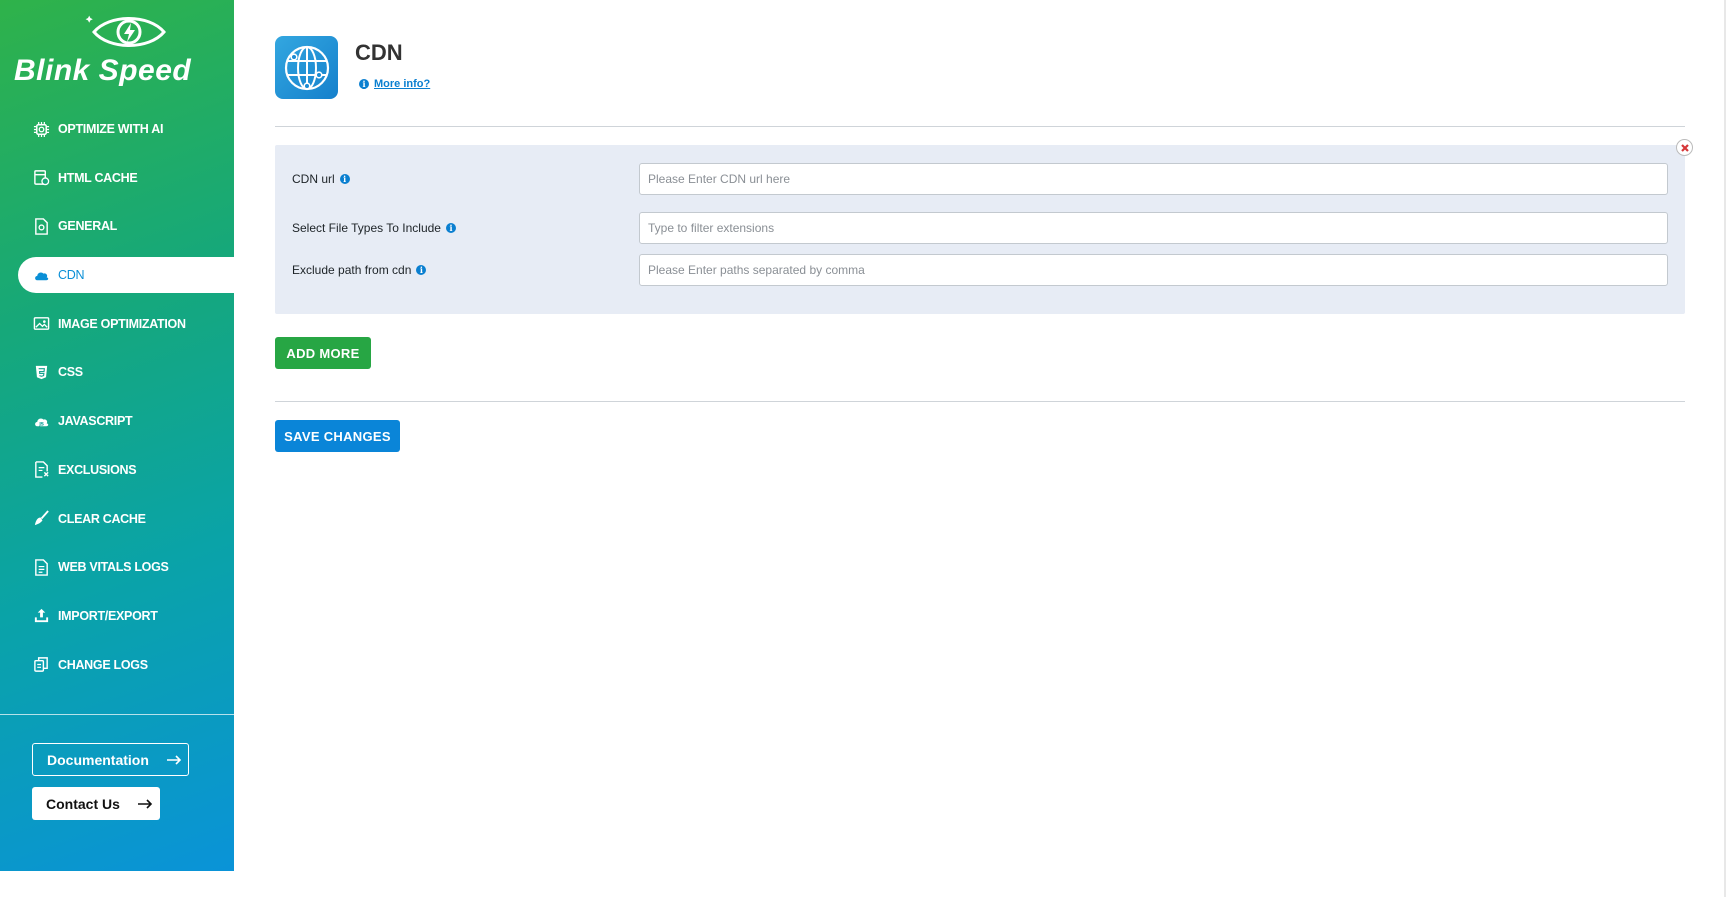 This screenshot has height=897, width=1726. I want to click on sidebar-item-javascript: JS JAVASCRIPT, so click(117, 421).